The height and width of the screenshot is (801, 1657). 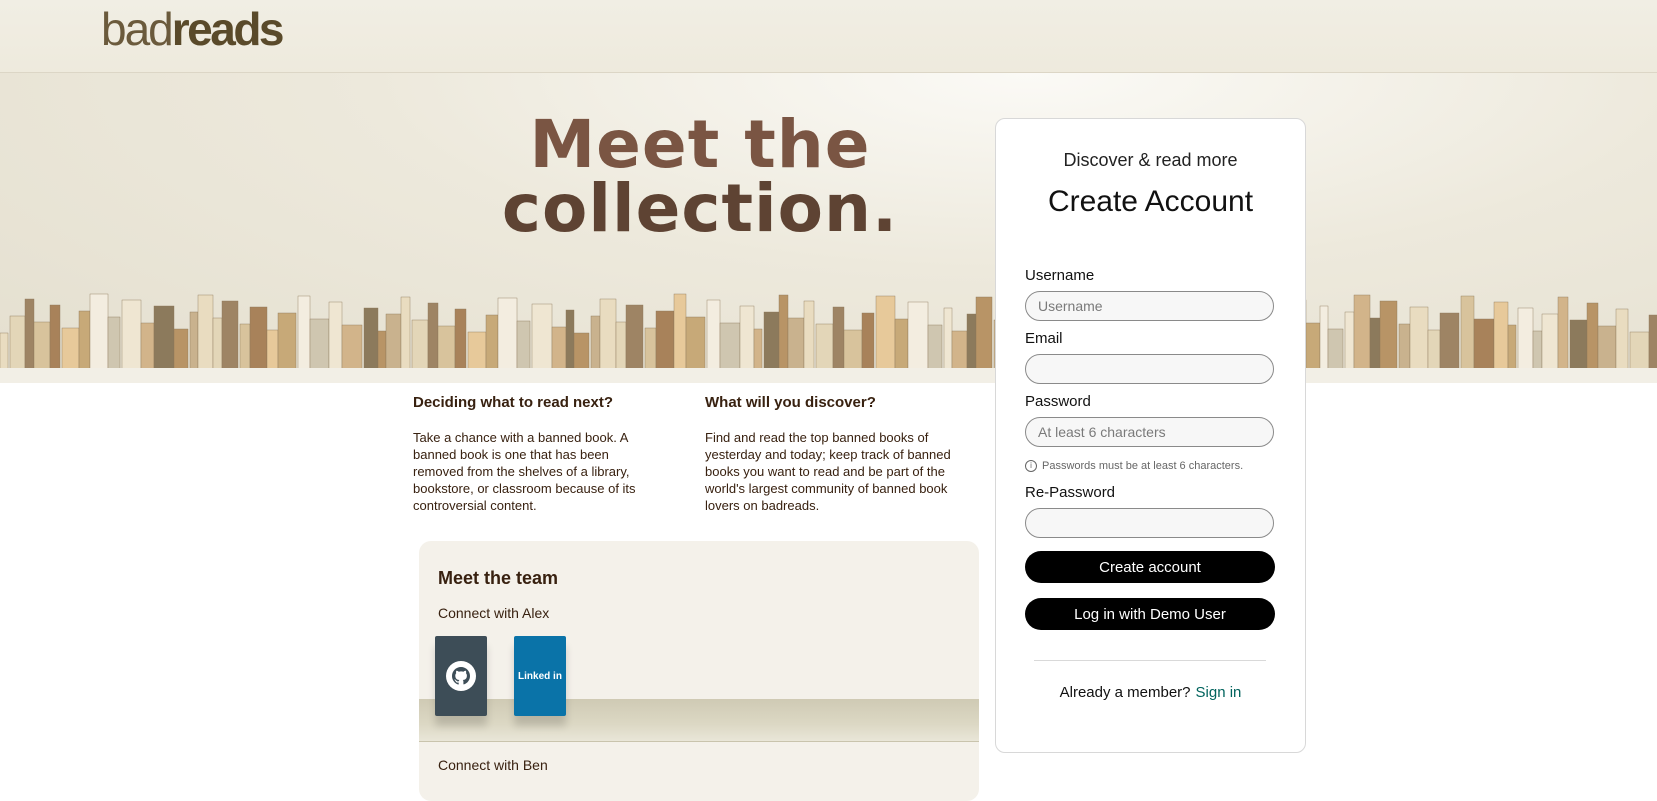 I want to click on repassword-input, so click(x=1149, y=523).